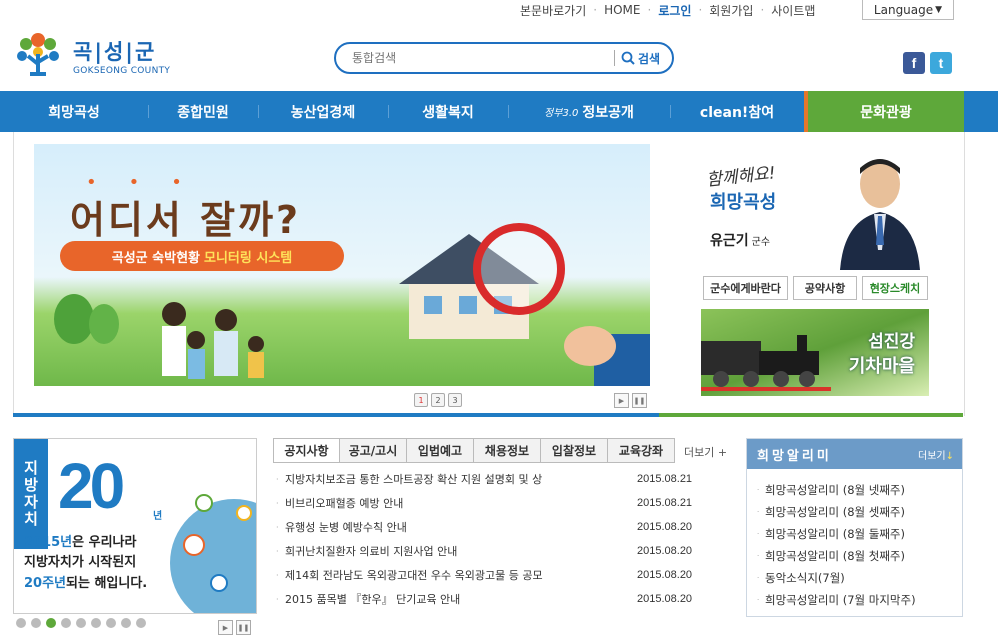  What do you see at coordinates (859, 600) in the screenshot?
I see `list-item: · 희망곡성알리미 (7월 마지막주)` at bounding box center [859, 600].